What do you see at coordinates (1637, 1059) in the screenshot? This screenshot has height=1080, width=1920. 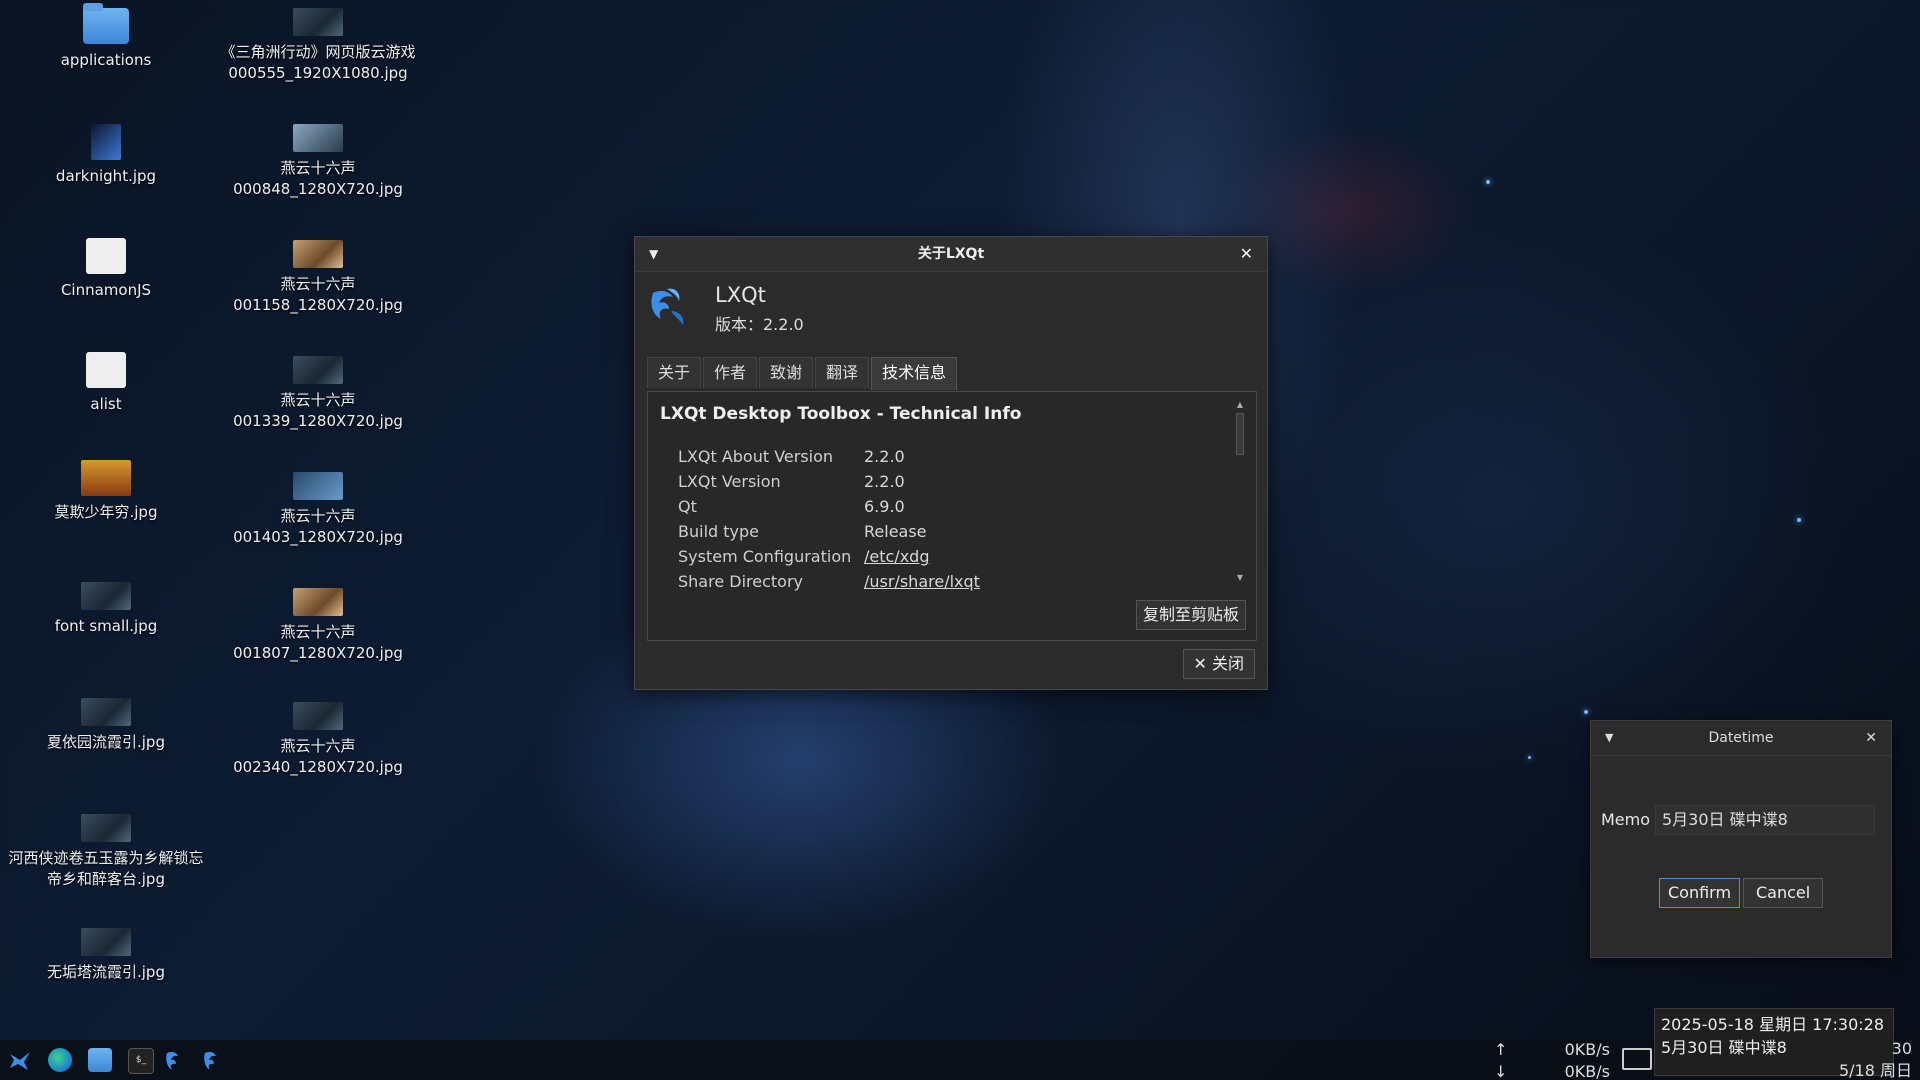 I see `keyboard-icon` at bounding box center [1637, 1059].